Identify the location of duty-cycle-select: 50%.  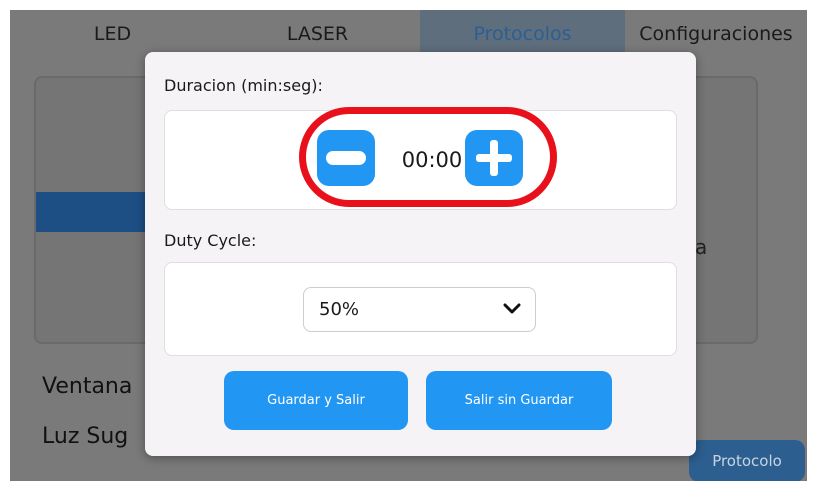
(419, 309).